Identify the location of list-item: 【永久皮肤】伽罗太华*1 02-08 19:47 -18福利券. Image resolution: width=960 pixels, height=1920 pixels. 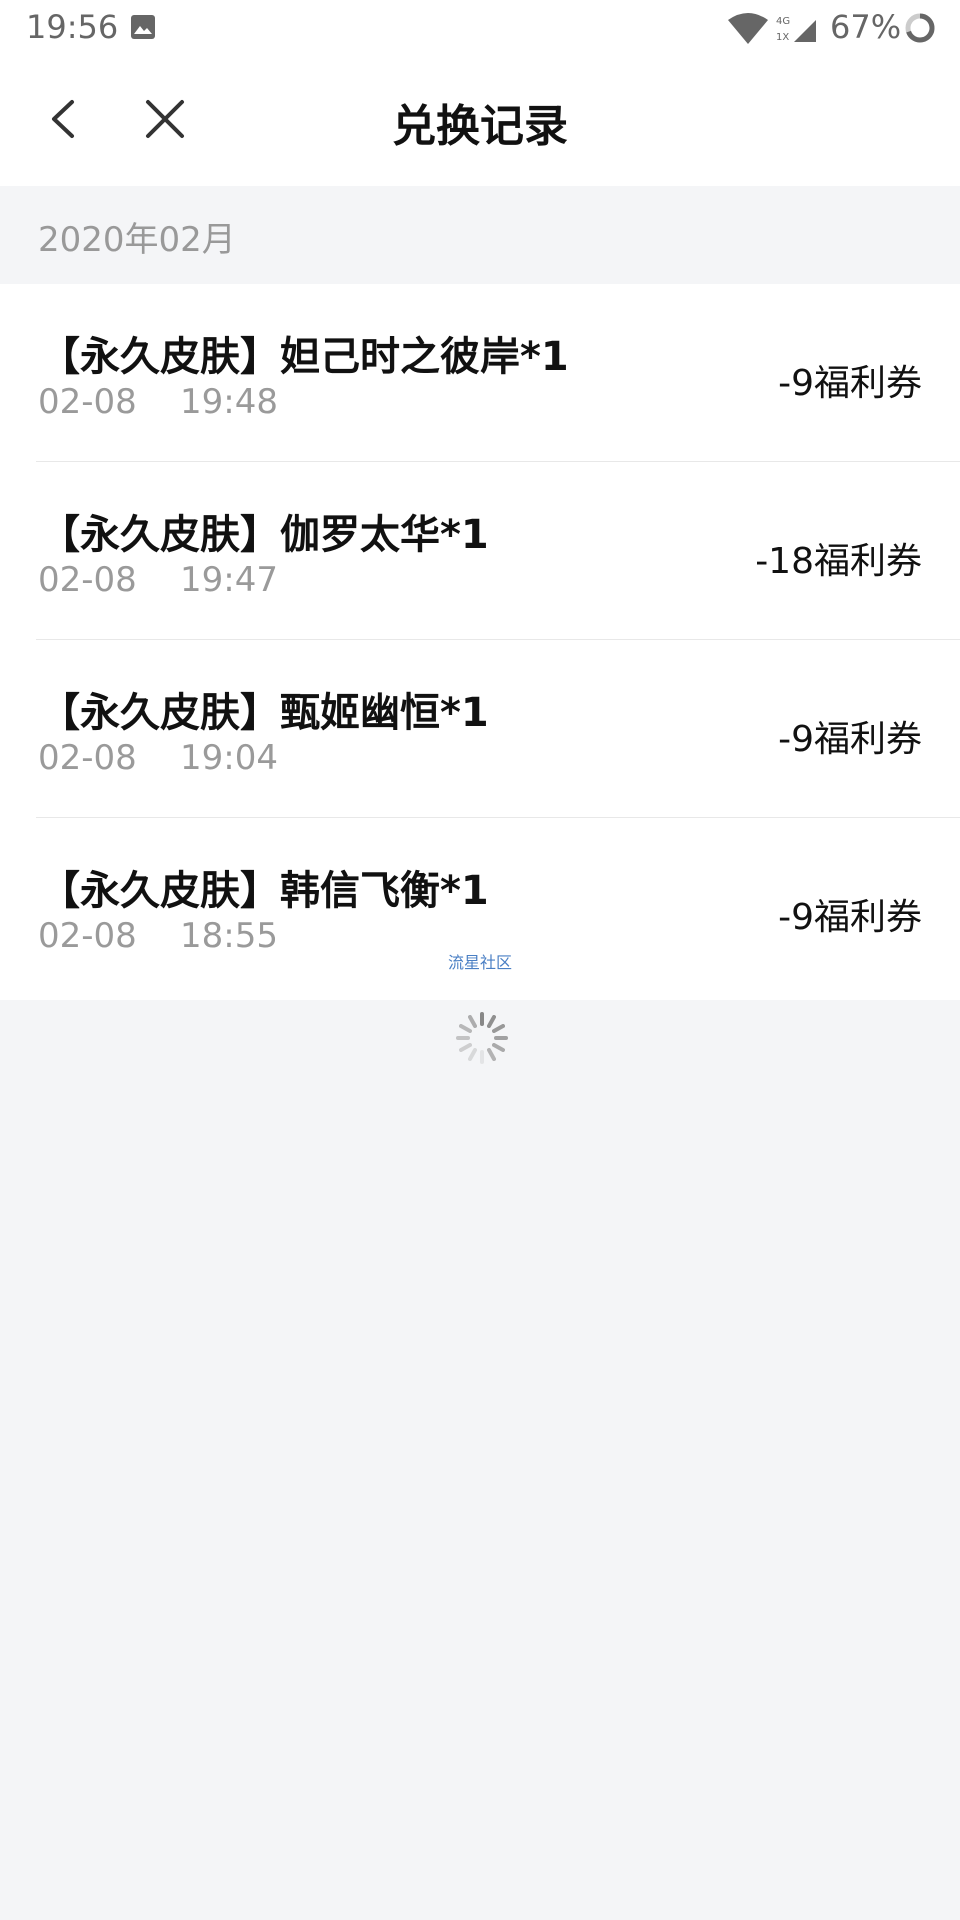
(480, 551).